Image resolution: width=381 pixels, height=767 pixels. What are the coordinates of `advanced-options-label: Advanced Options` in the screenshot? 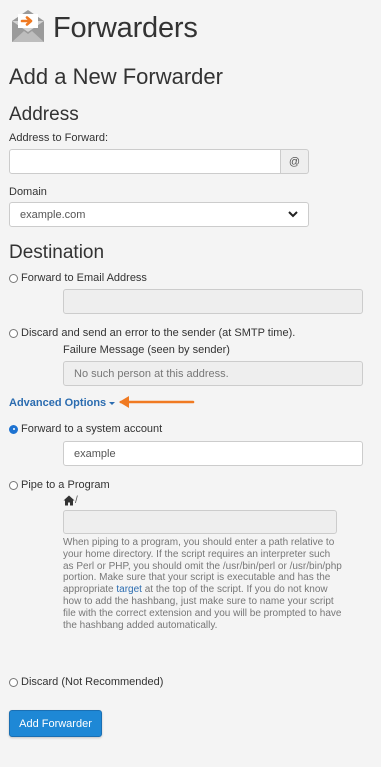 It's located at (58, 403).